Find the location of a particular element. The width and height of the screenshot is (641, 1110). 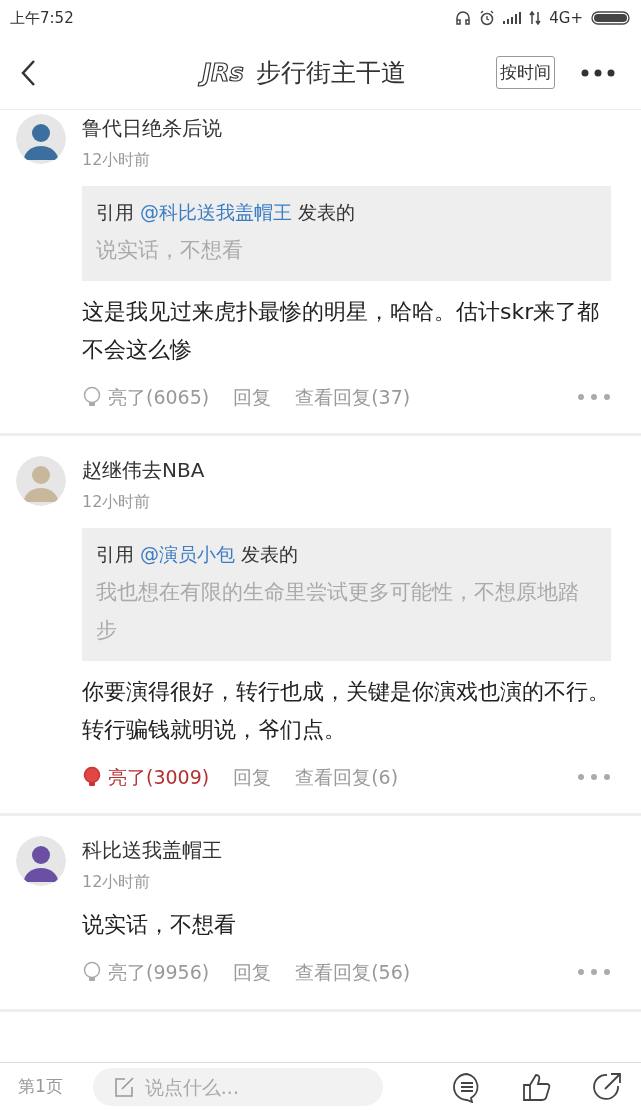

author-link: @科比送我盖帽王 is located at coordinates (216, 212).